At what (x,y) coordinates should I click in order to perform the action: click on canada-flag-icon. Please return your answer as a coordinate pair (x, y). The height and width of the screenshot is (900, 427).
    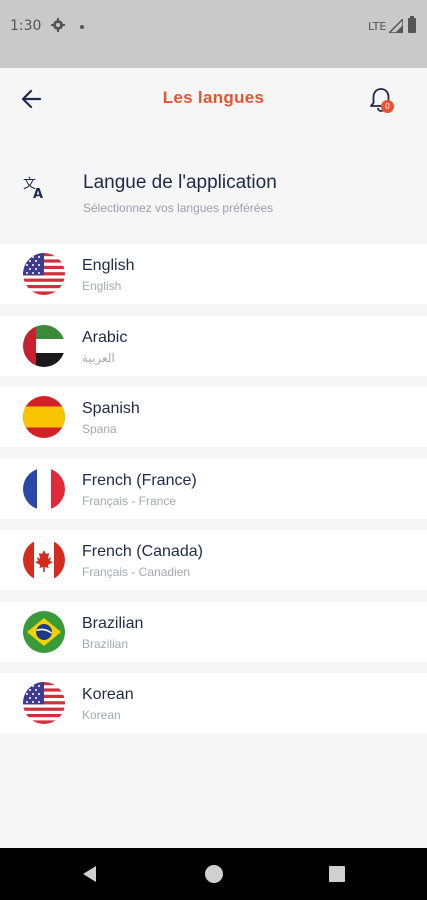
    Looking at the image, I should click on (44, 560).